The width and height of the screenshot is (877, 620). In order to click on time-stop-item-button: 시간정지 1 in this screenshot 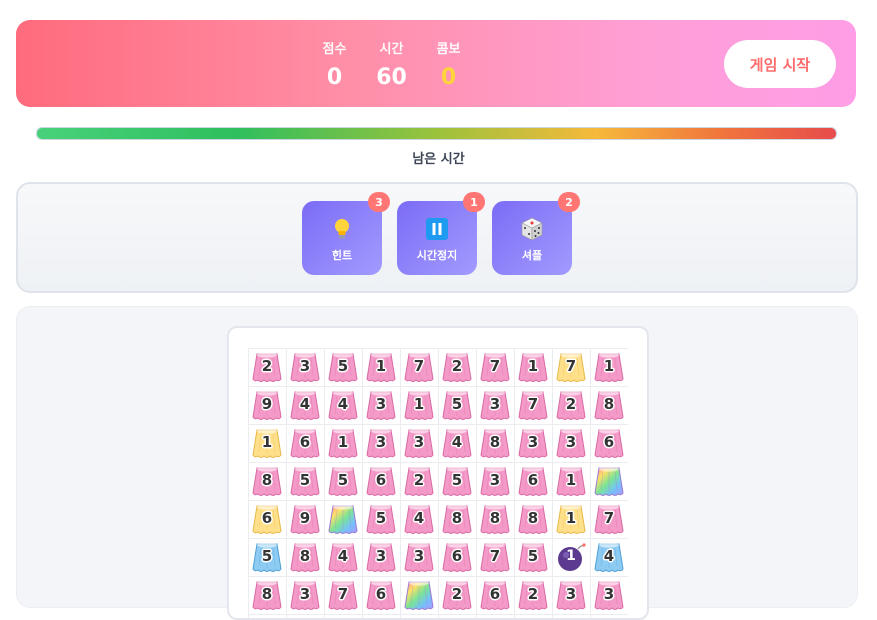, I will do `click(441, 233)`.